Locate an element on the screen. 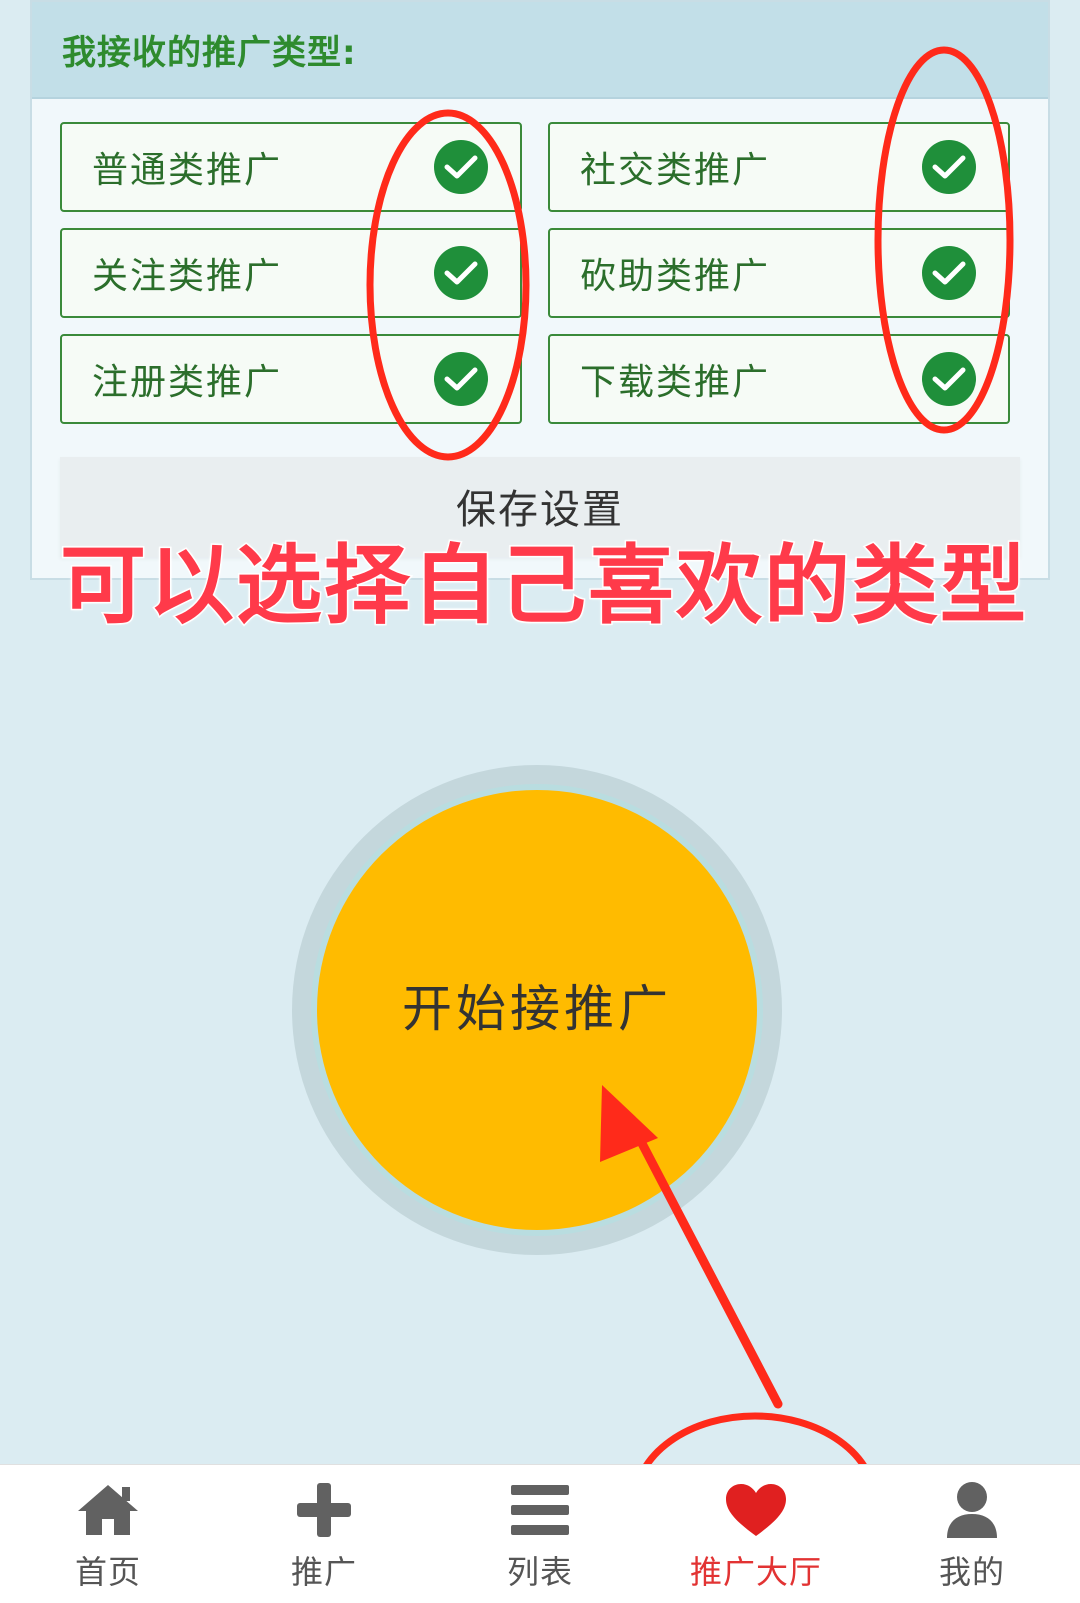  bottom-tab-bar: 首页 推广 列表 推广大厅 我的 is located at coordinates (540, 1533).